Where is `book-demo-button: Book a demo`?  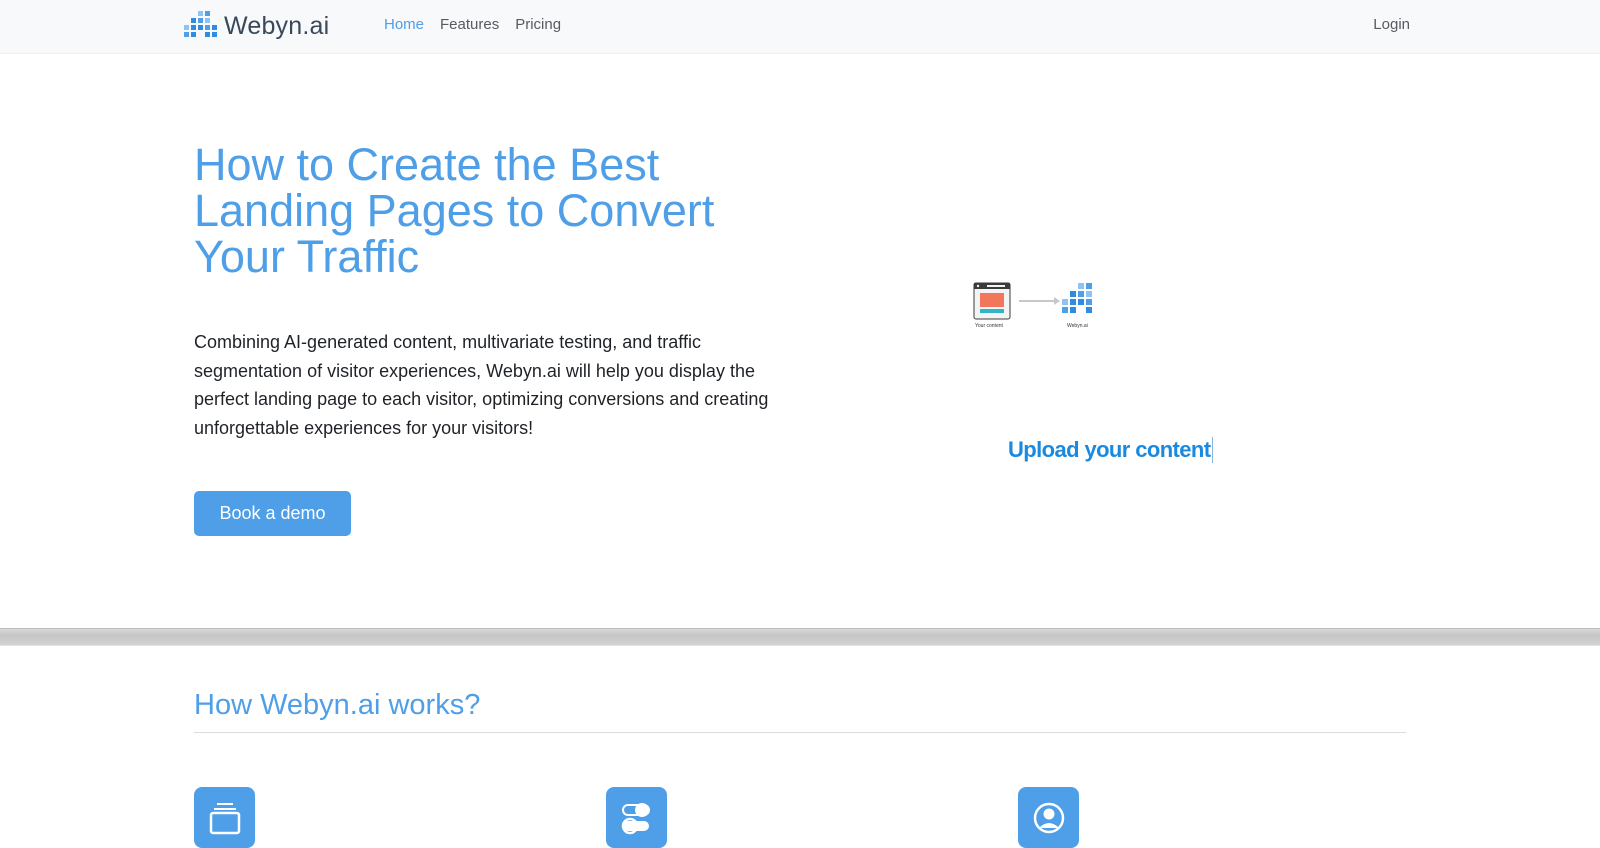 book-demo-button: Book a demo is located at coordinates (272, 513).